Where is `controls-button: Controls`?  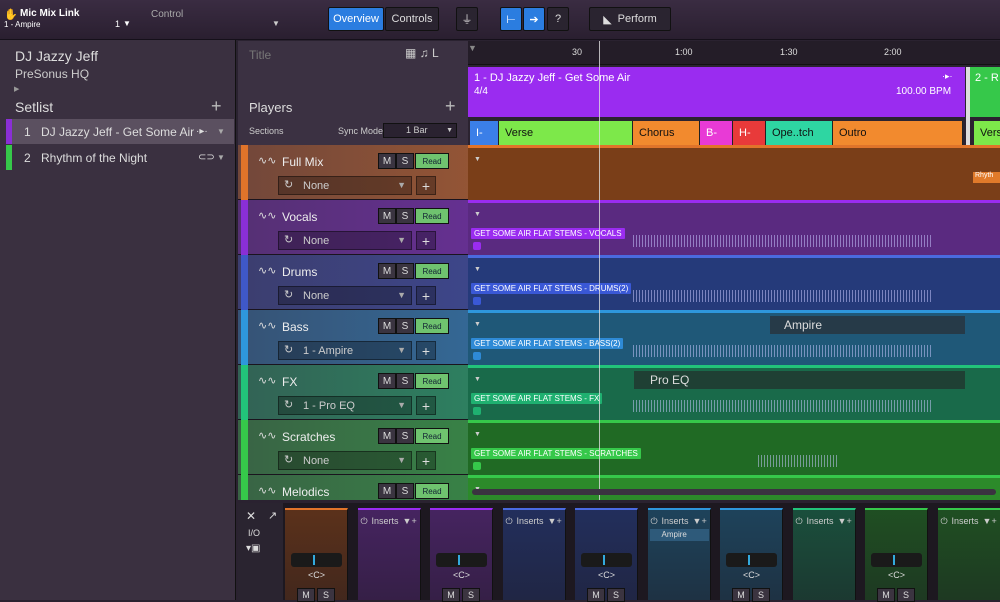 controls-button: Controls is located at coordinates (412, 19).